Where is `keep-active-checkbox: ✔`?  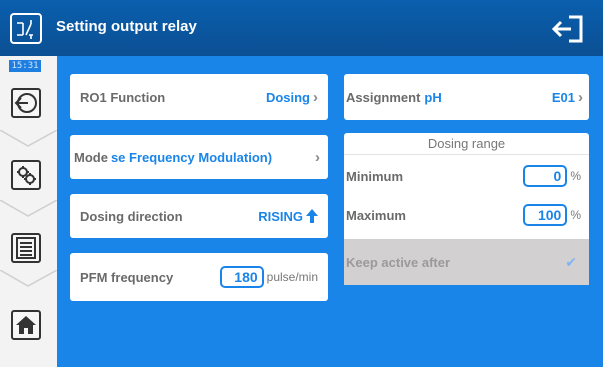 keep-active-checkbox: ✔ is located at coordinates (571, 262).